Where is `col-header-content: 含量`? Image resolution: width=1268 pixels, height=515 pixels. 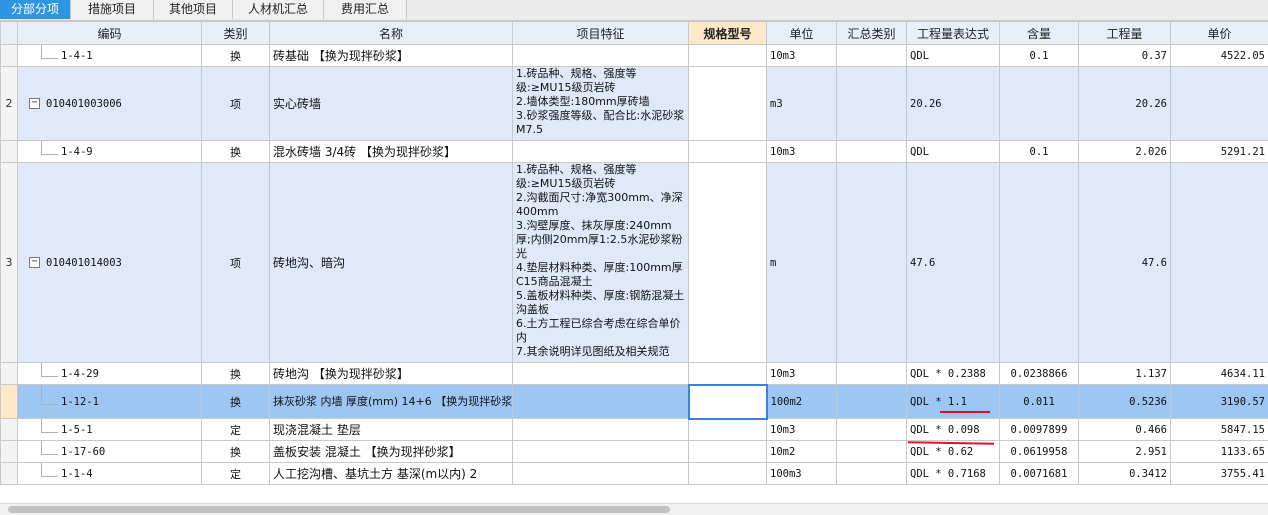 col-header-content: 含量 is located at coordinates (1039, 33).